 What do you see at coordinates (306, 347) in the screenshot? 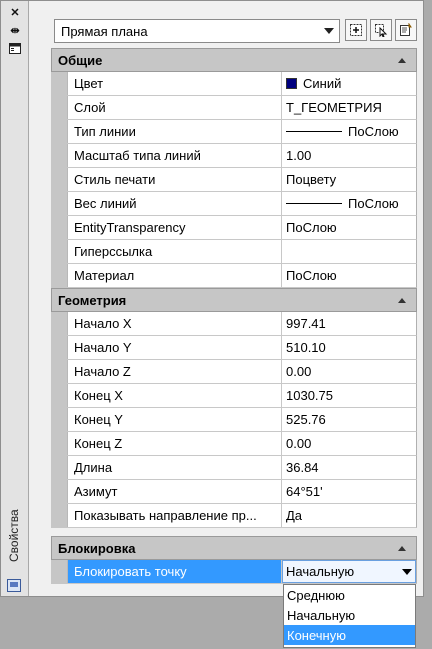
I see `property-value: 510.10` at bounding box center [306, 347].